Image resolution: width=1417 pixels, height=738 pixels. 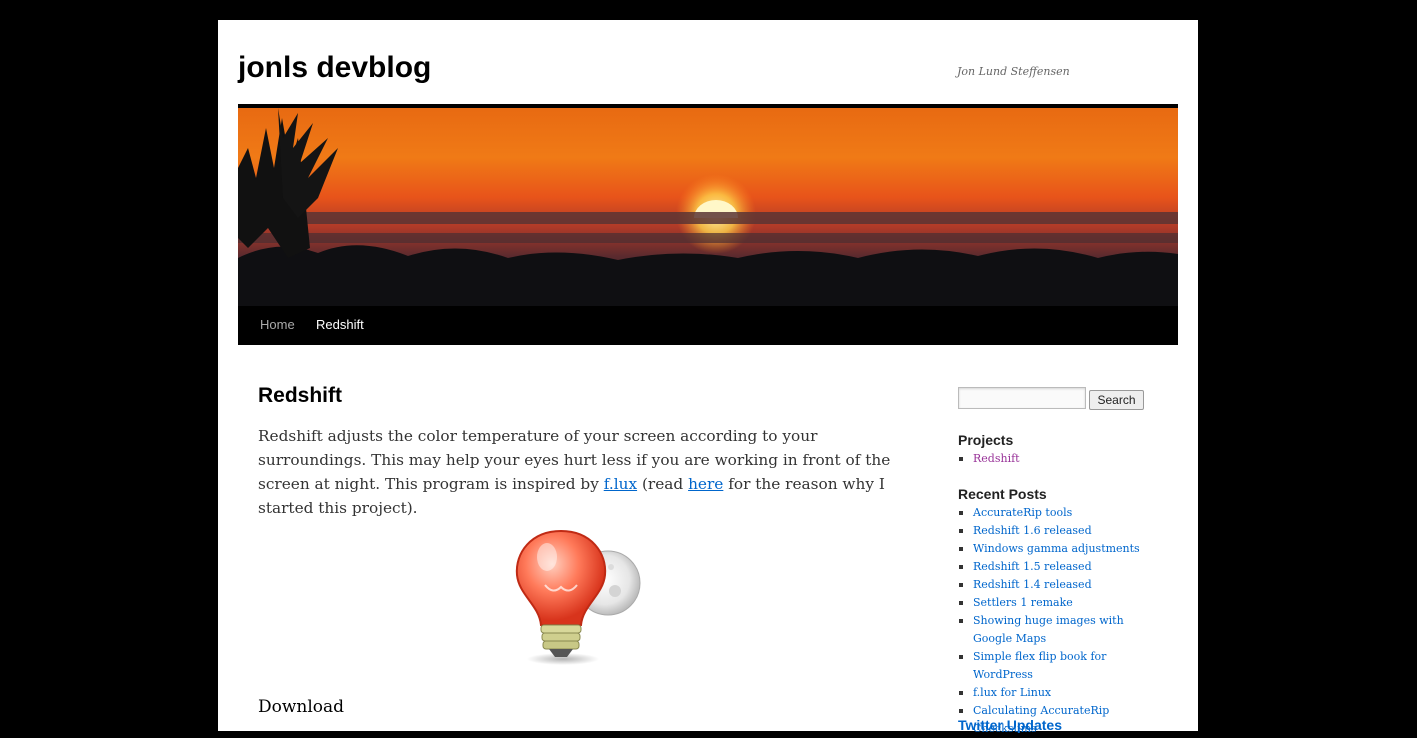 I want to click on recent-post-link: Redshift 1.5 released, so click(x=1032, y=566).